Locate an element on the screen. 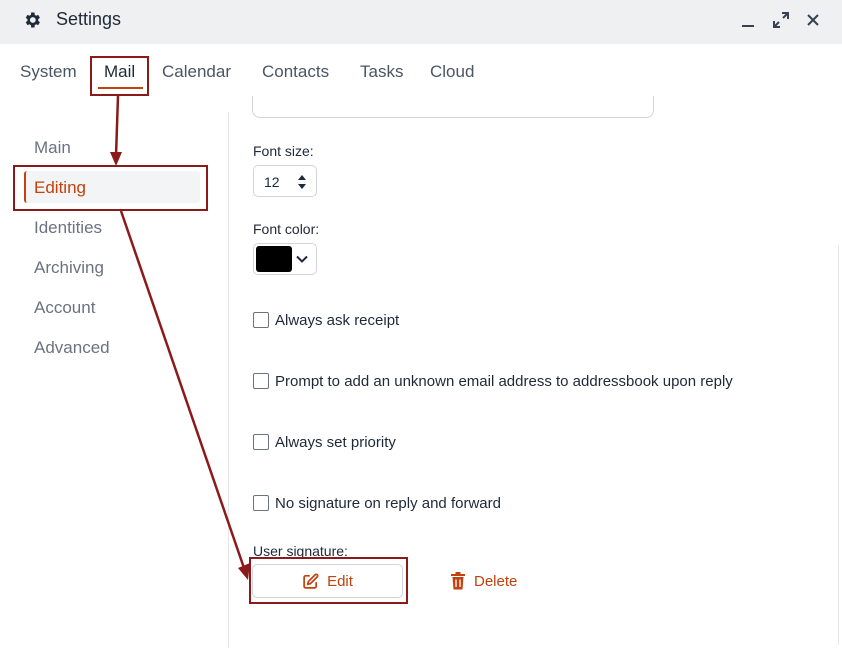 The image size is (842, 648). edit-signature-button: Edit is located at coordinates (327, 581).